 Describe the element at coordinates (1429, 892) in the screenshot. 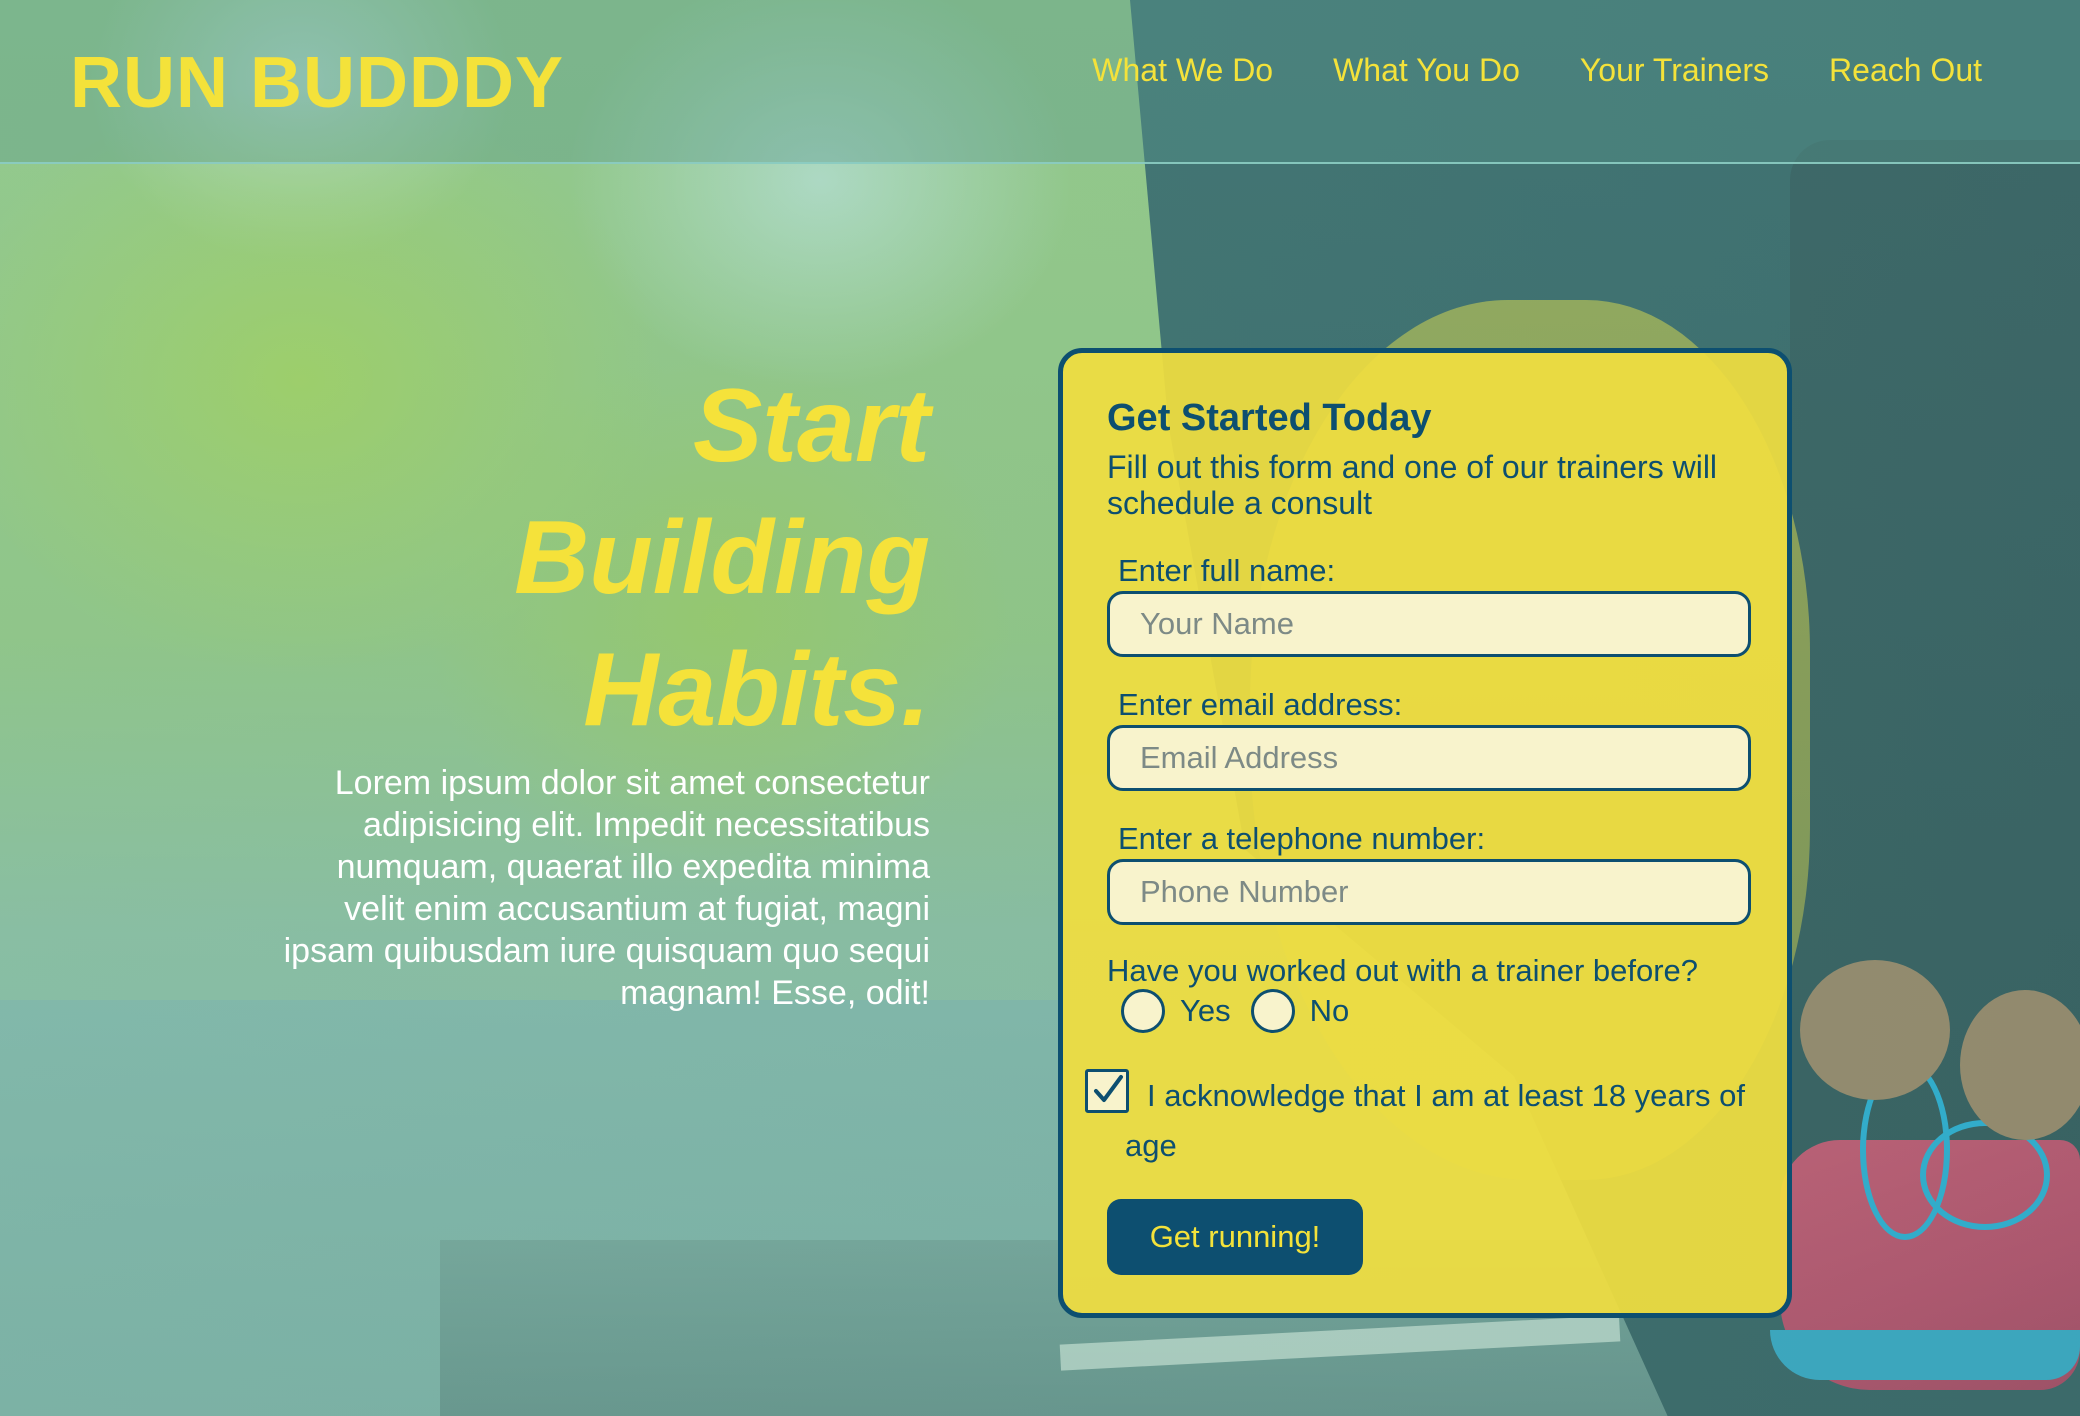

I see `phone-input` at that location.